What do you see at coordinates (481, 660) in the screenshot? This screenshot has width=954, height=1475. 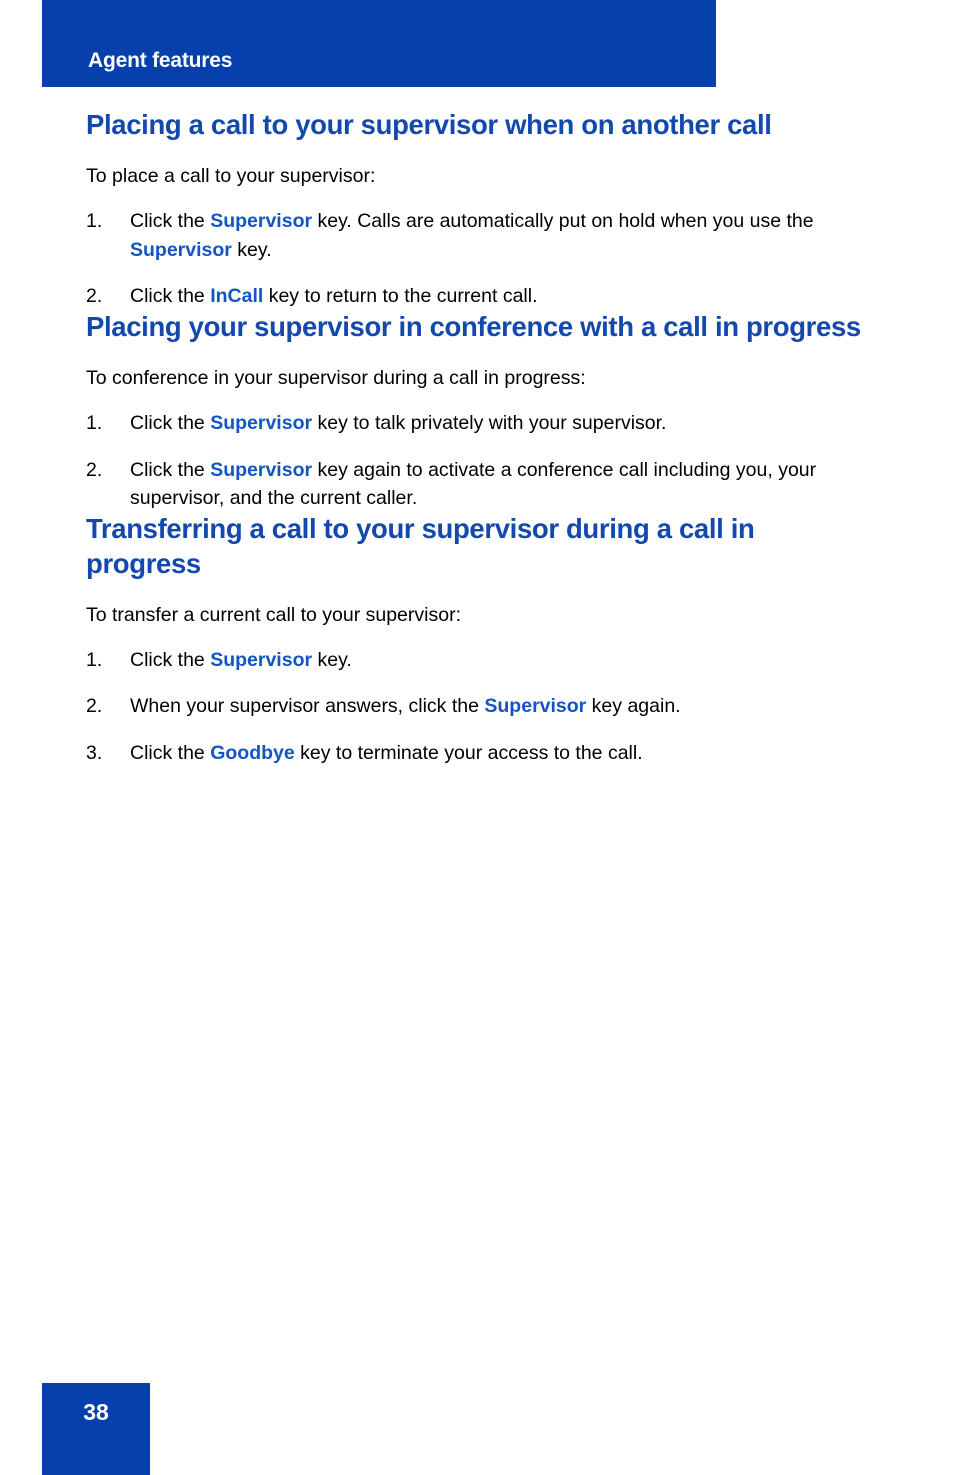 I see `step-item: 1. Click the Supervisor key.` at bounding box center [481, 660].